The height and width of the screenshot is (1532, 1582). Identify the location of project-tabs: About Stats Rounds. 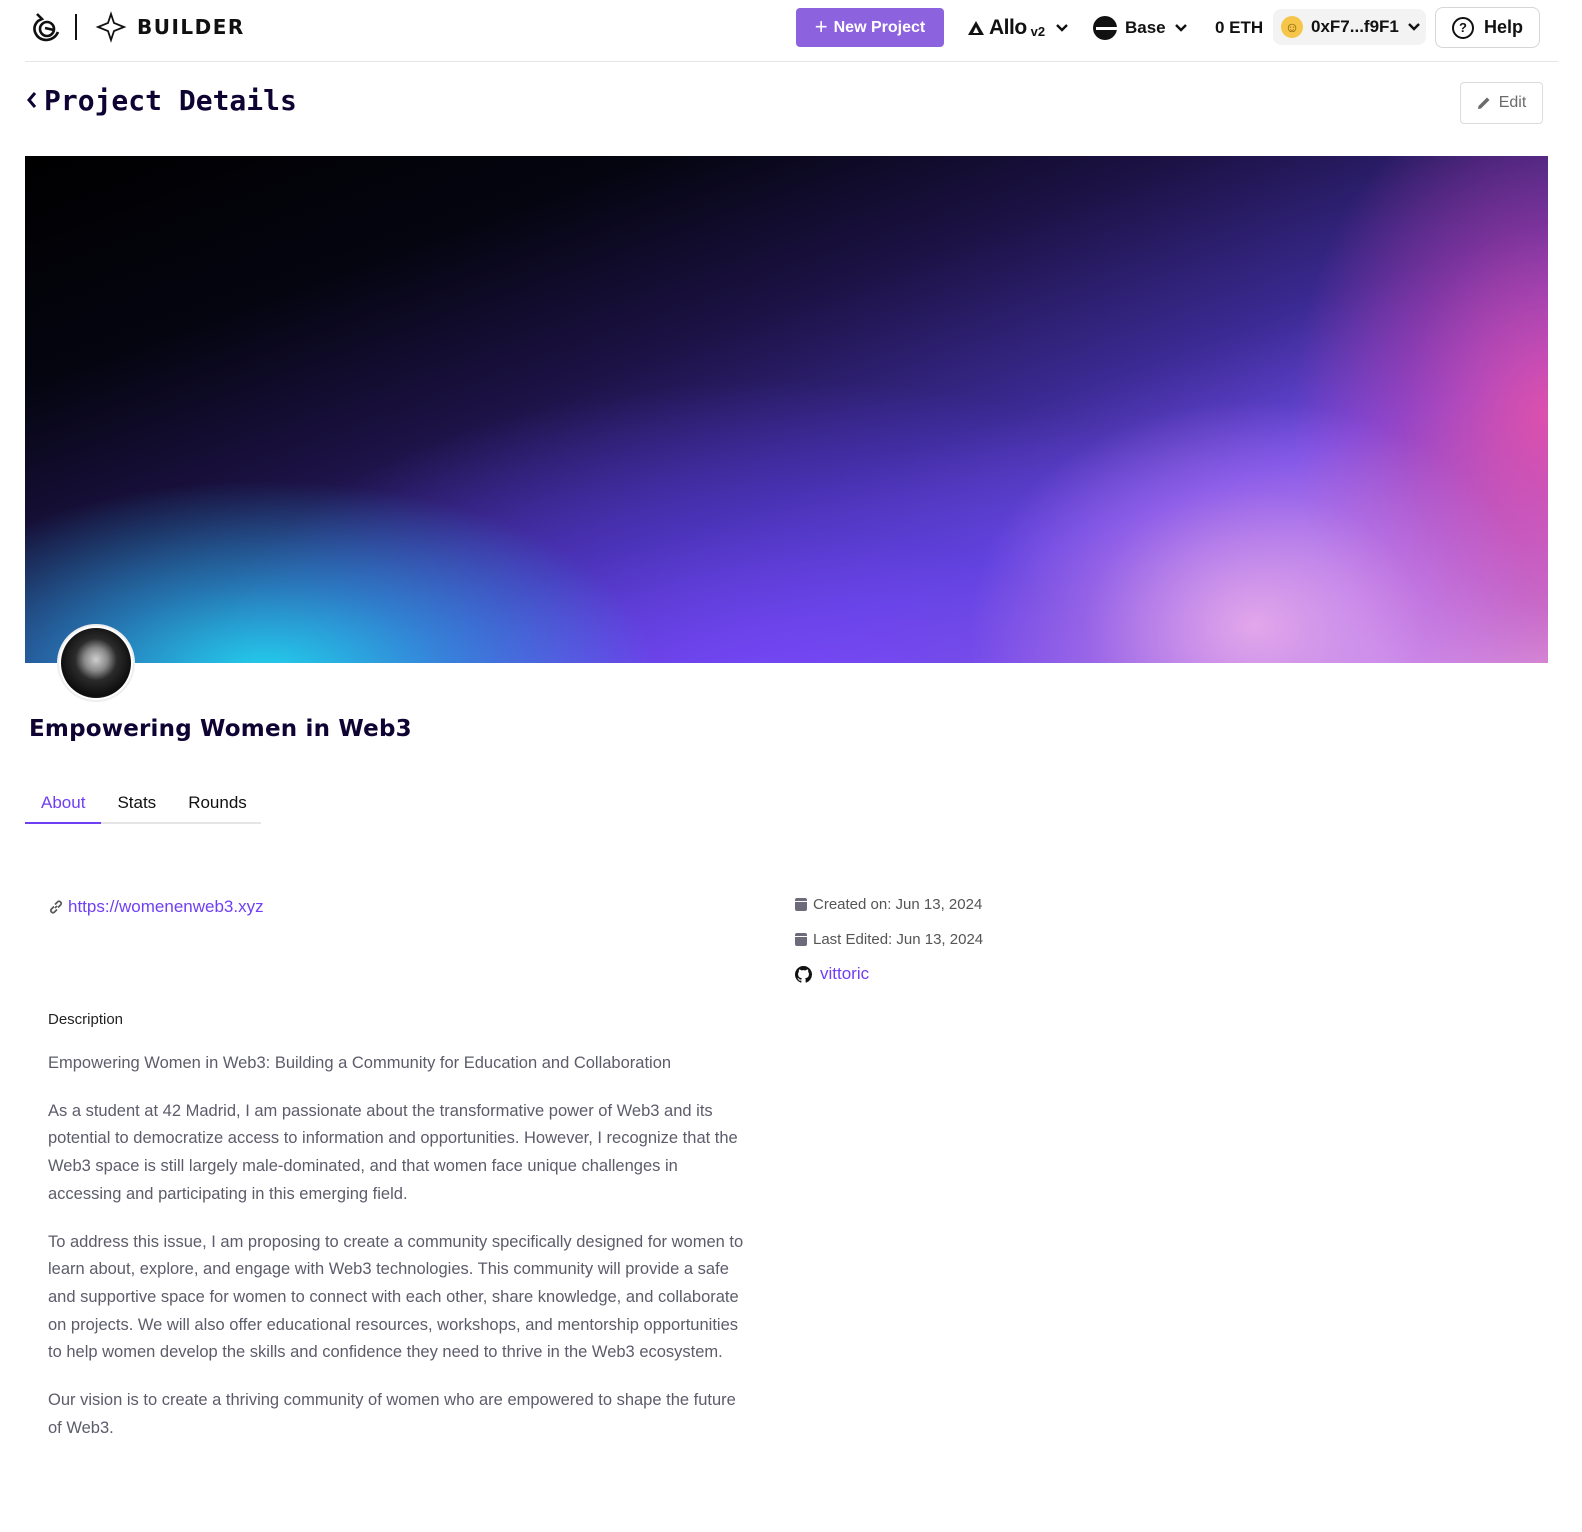
(143, 804).